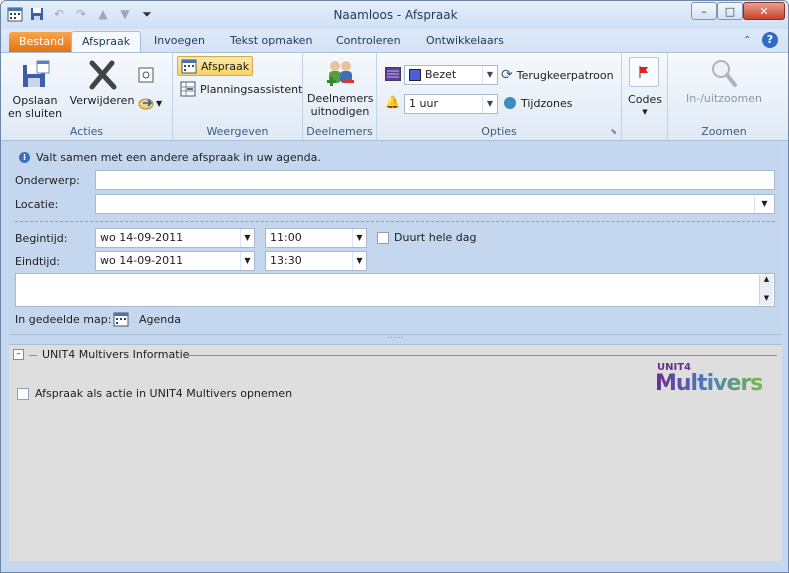 Image resolution: width=789 pixels, height=573 pixels. I want to click on title-bar: ↶ ↷ ▲ ▼ ⏷ Naamloos - Afspraak – □ ✕, so click(394, 15).